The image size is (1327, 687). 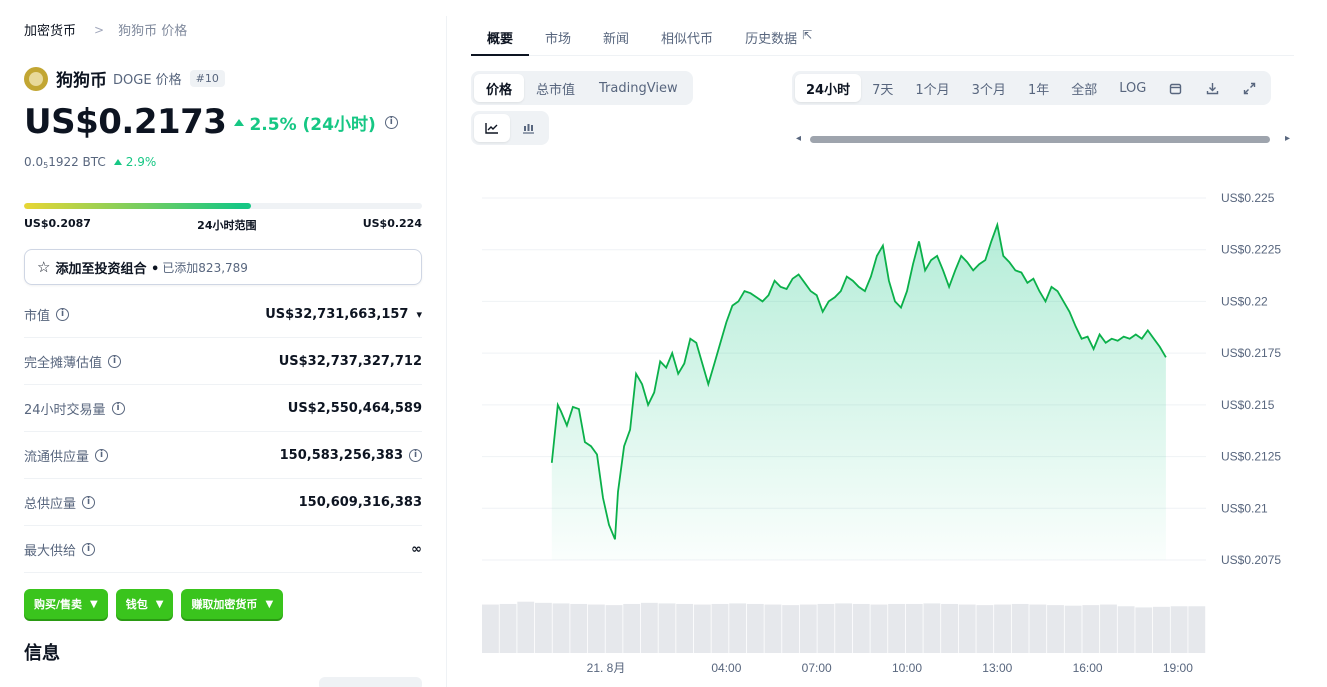 What do you see at coordinates (907, 668) in the screenshot?
I see `x-tick-label: 10:00` at bounding box center [907, 668].